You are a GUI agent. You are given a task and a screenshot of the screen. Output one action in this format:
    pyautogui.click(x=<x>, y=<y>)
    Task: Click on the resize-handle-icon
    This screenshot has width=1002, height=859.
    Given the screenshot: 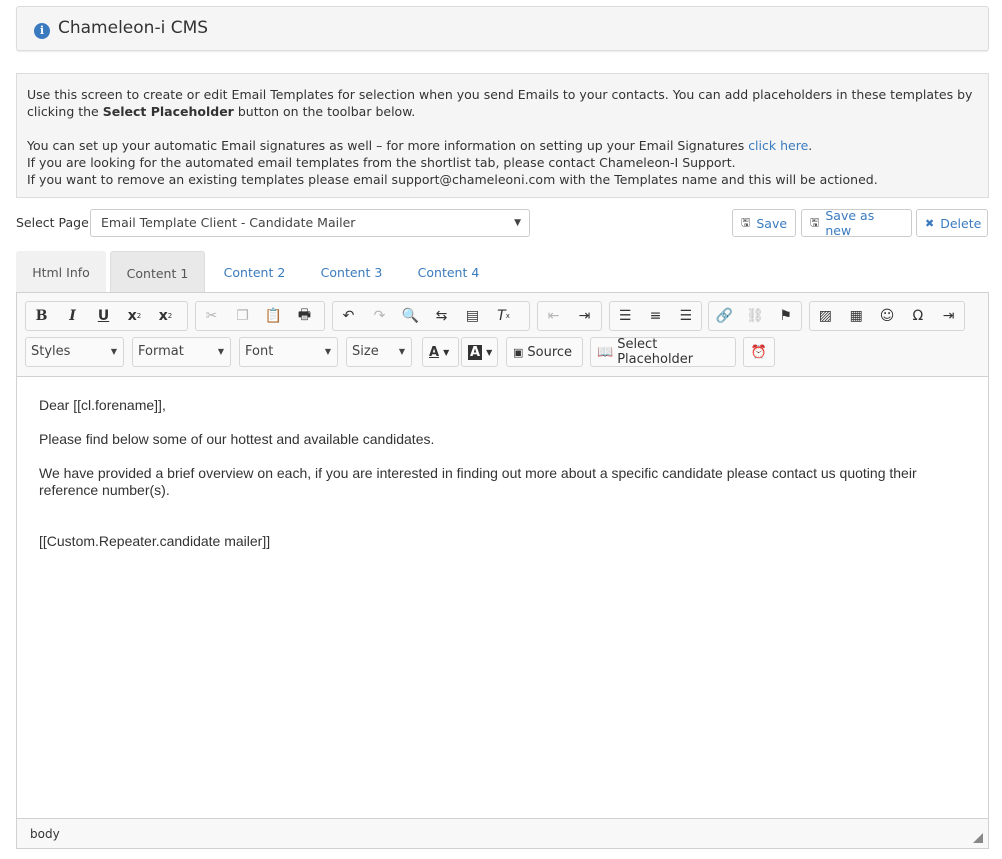 What is the action you would take?
    pyautogui.click(x=978, y=838)
    